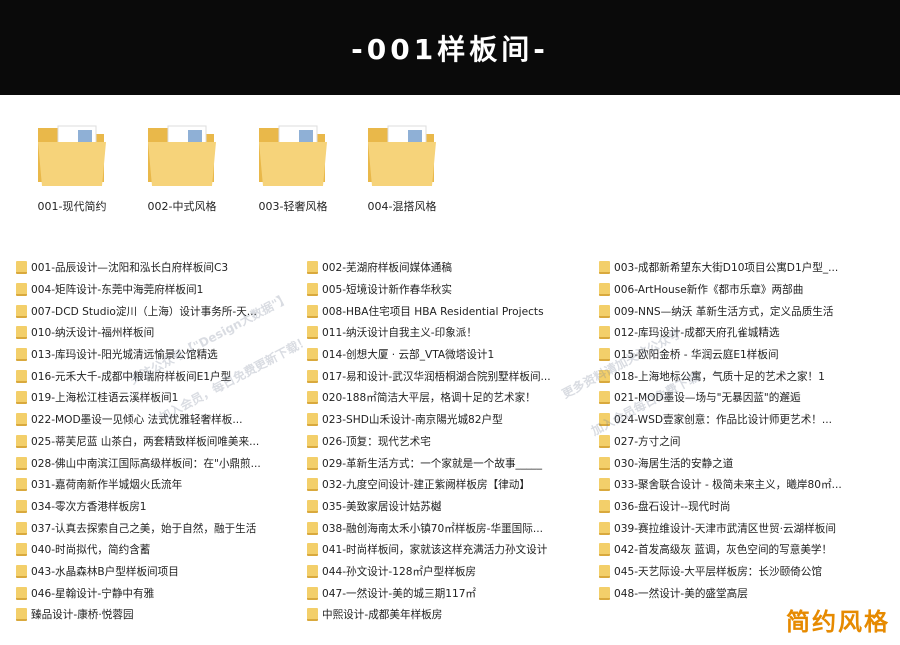 This screenshot has width=900, height=645. What do you see at coordinates (723, 550) in the screenshot?
I see `list-item-label: 042-首发高级灰 蓝调，灰色空间的写意美学！` at bounding box center [723, 550].